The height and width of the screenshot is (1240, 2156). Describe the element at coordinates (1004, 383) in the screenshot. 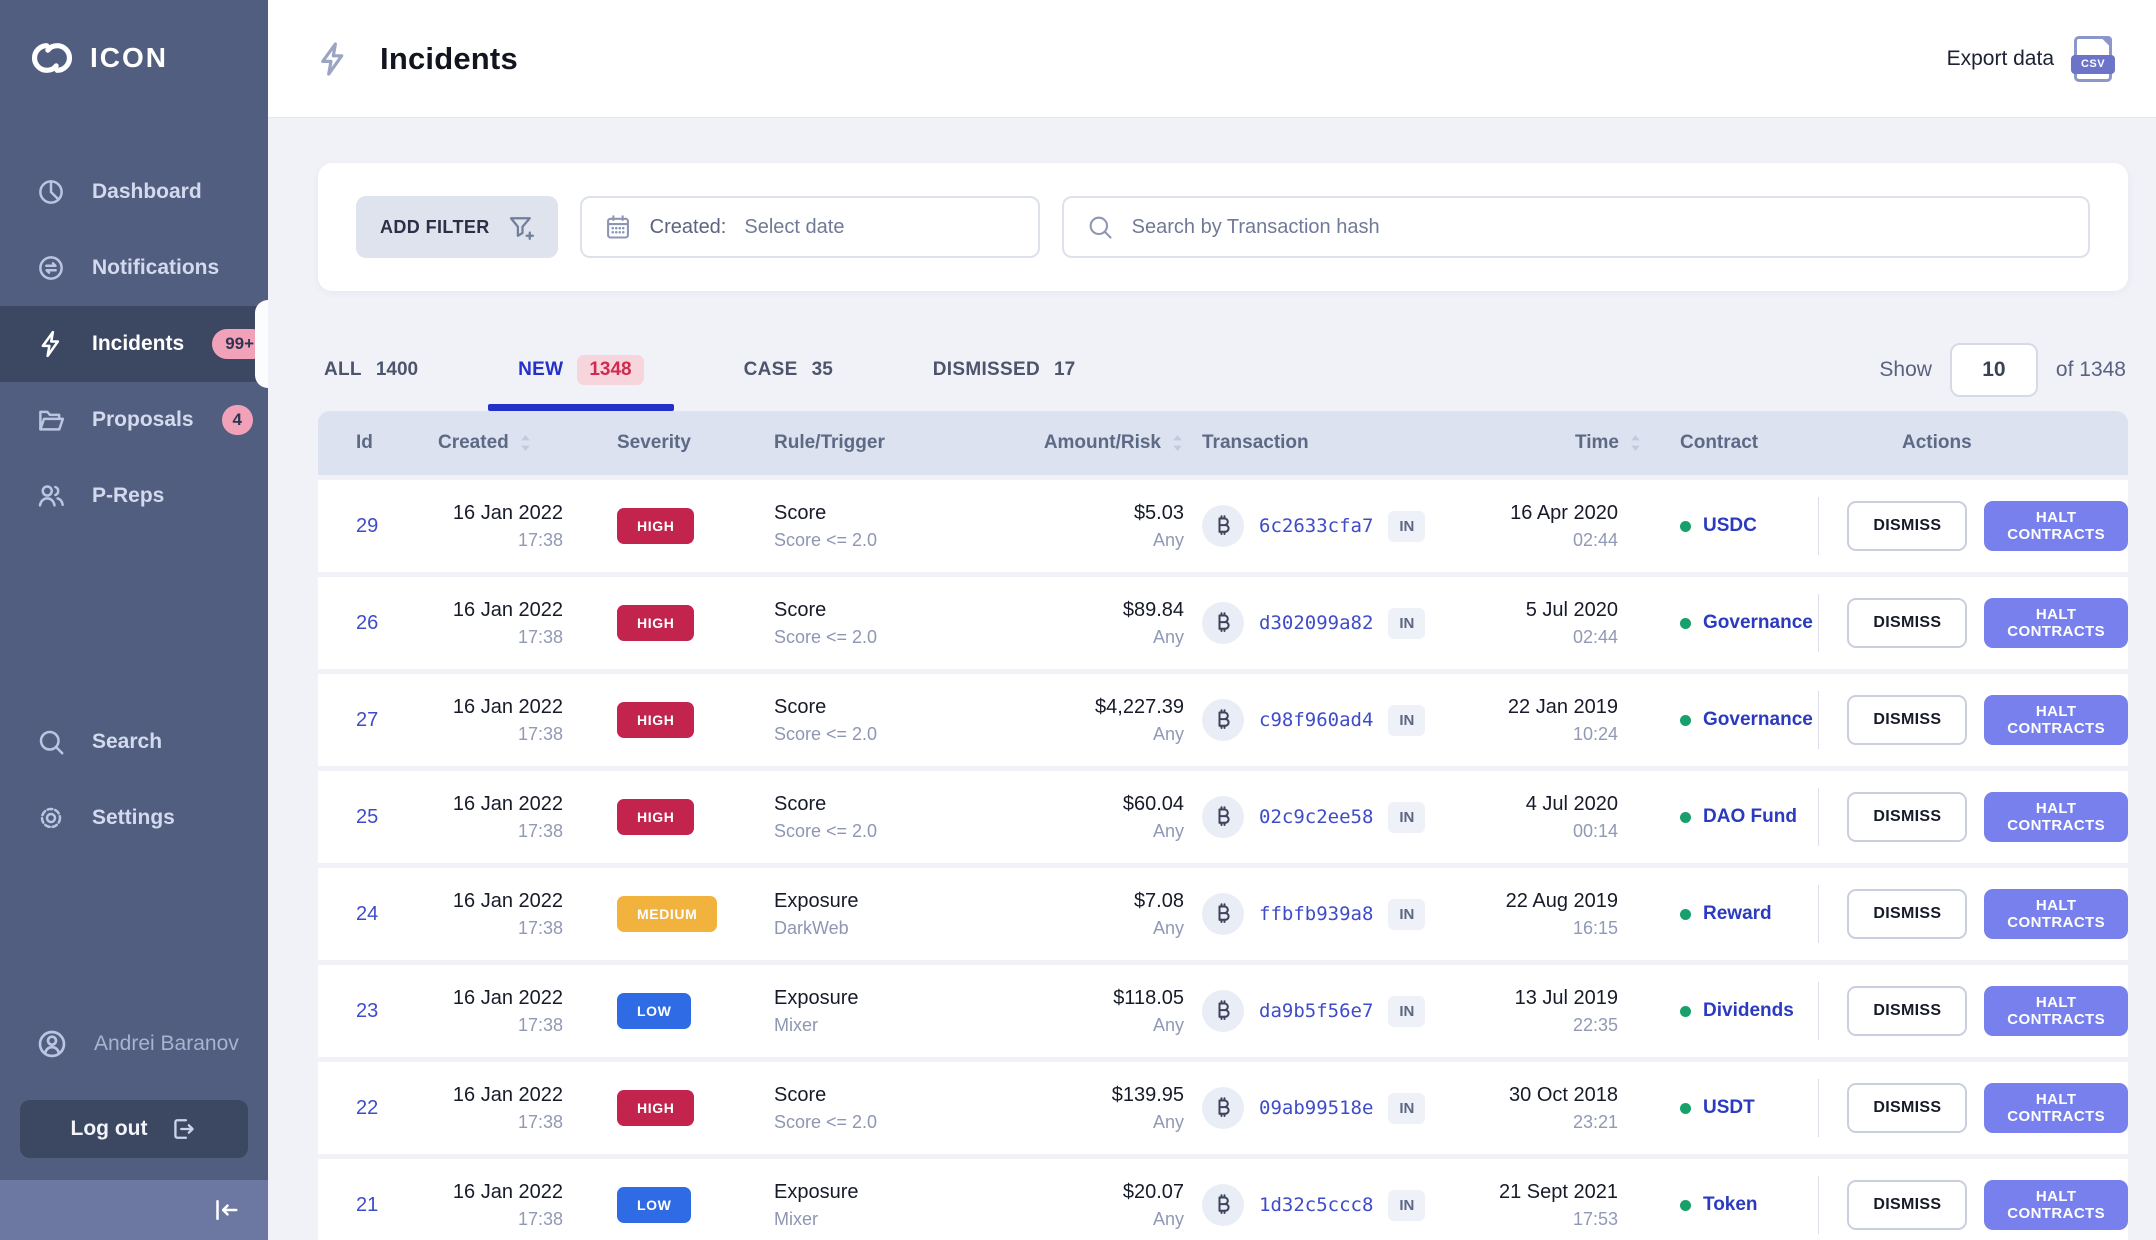

I see `tab-dismissed: DISMISSED 17` at that location.